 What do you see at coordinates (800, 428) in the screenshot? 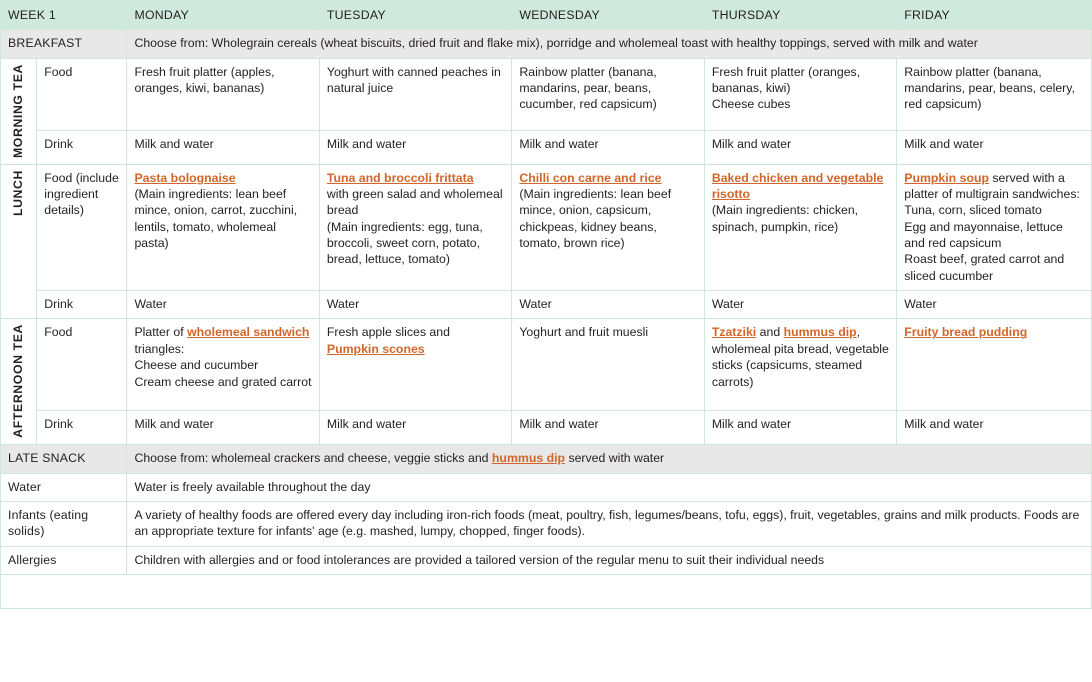
I see `afternoon-tea-drink-thursday: Milk and water` at bounding box center [800, 428].